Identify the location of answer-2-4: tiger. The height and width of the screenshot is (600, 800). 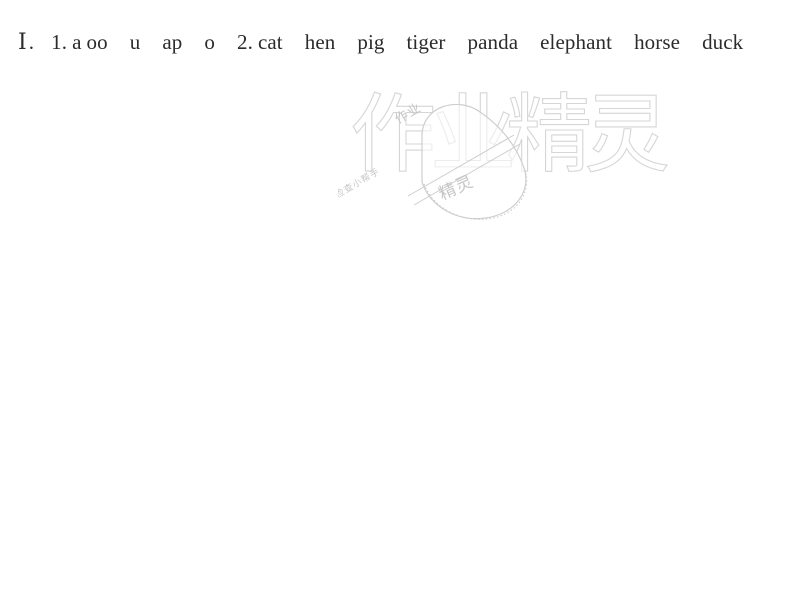
(426, 42).